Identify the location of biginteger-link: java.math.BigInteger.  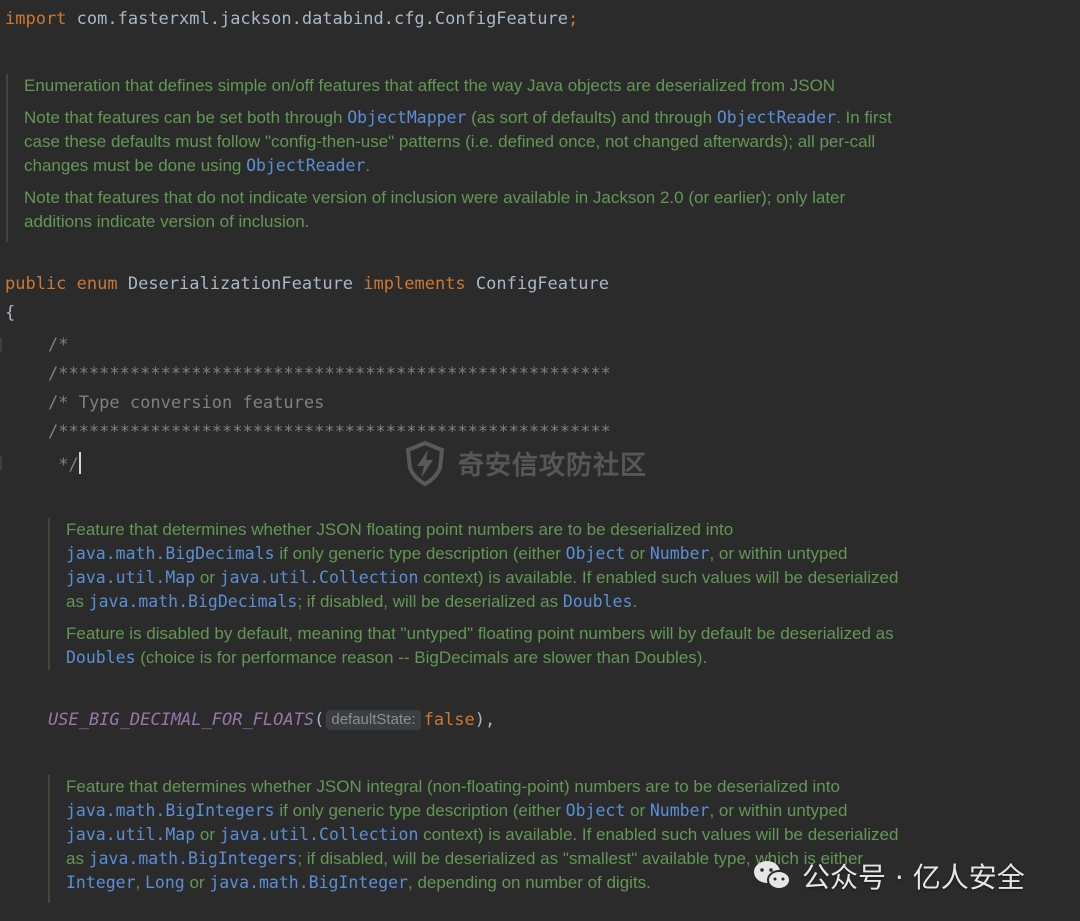
(308, 882).